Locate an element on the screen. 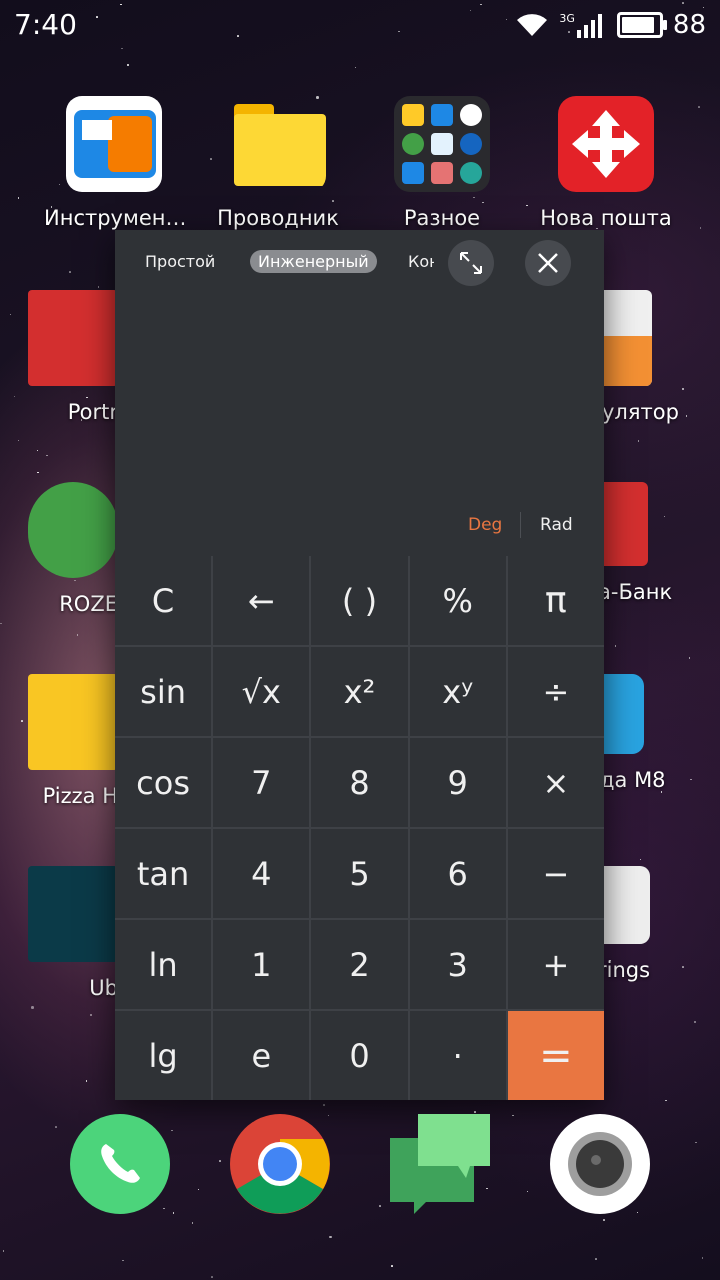 This screenshot has width=720, height=1280. app-roze: ROZE is located at coordinates (73, 549).